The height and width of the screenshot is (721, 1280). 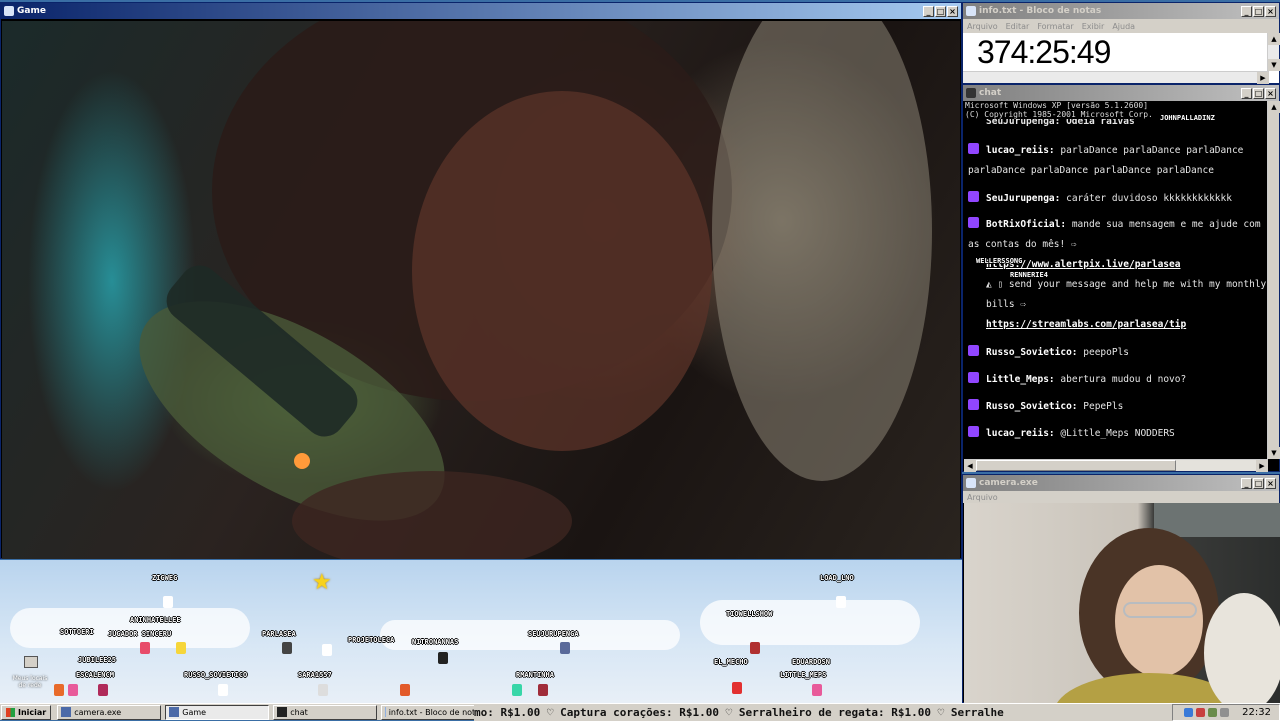 I want to click on camera-titlebar: camera.exe _ □ ×, so click(x=1121, y=483).